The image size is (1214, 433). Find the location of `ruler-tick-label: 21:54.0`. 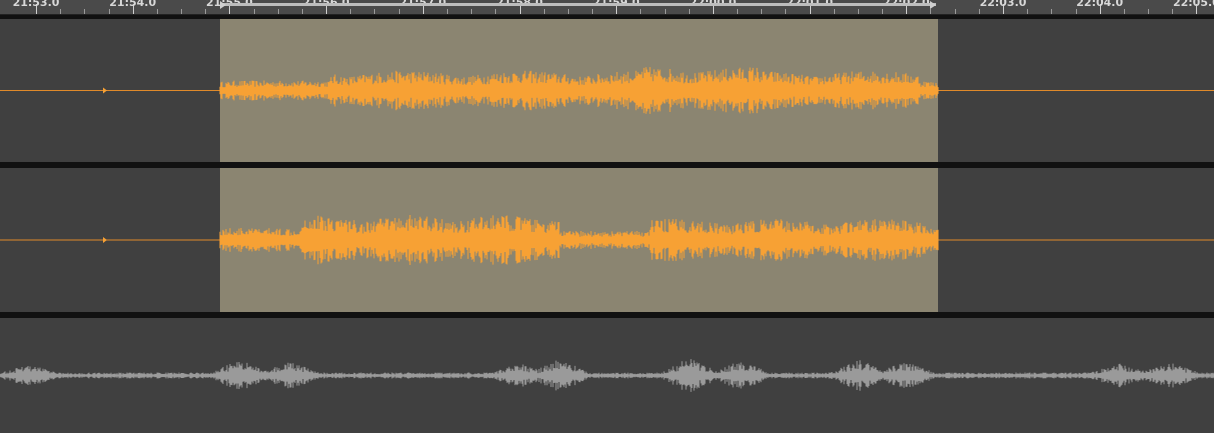

ruler-tick-label: 21:54.0 is located at coordinates (133, 4).